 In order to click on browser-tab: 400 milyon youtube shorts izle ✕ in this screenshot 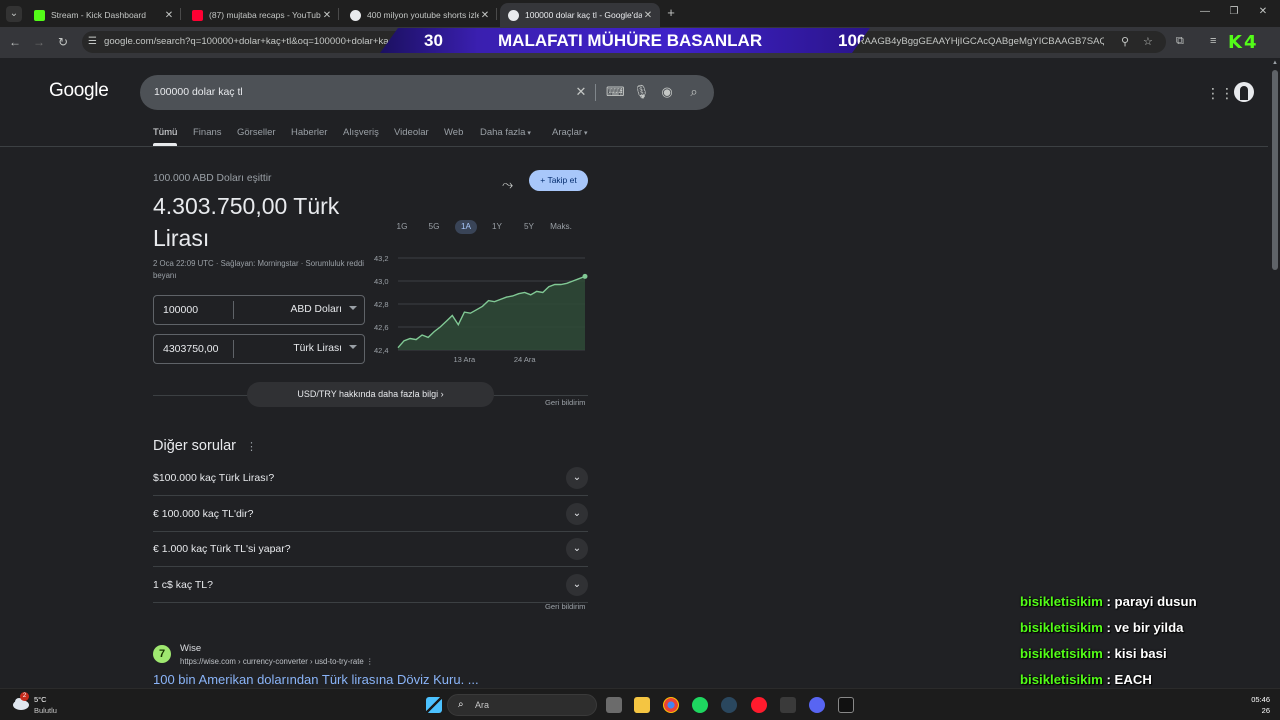, I will do `click(419, 15)`.